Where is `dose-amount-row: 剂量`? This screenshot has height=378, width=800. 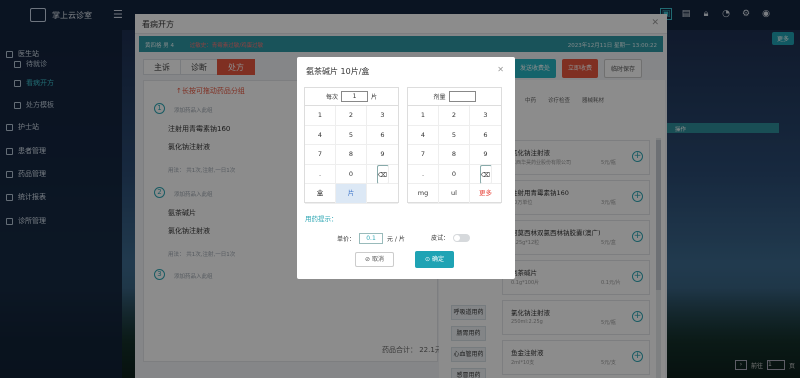
dose-amount-row: 剂量 is located at coordinates (454, 97).